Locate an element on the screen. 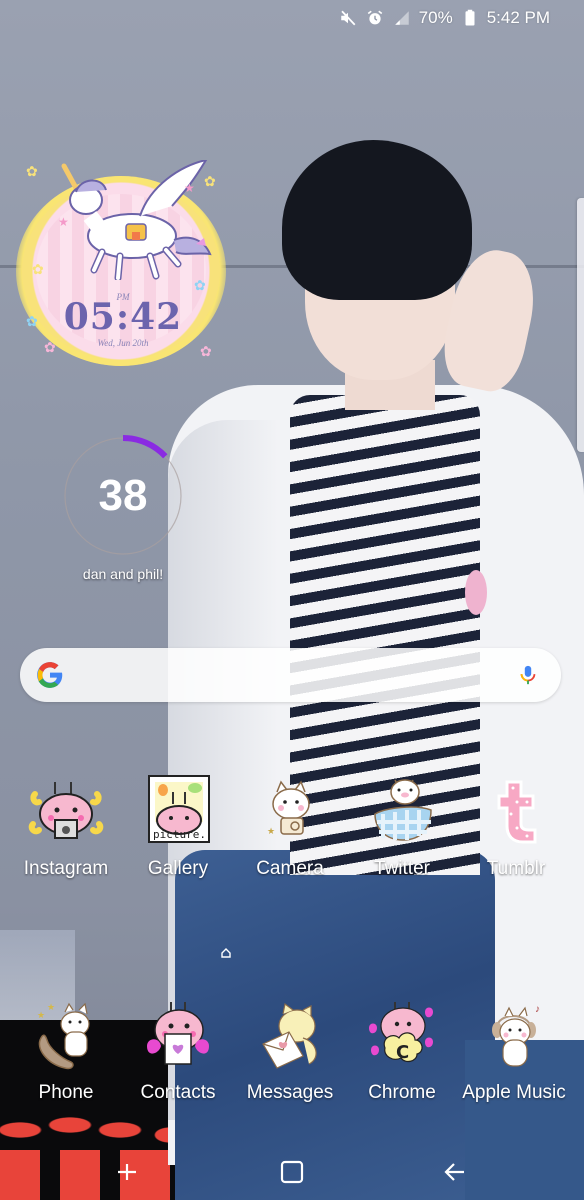 This screenshot has height=1200, width=584. back-button is located at coordinates (455, 1172).